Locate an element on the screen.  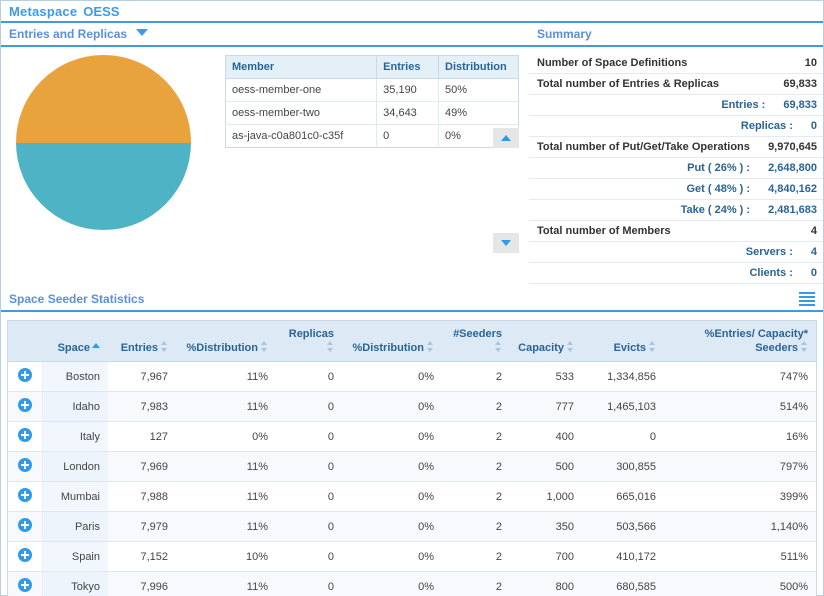
col-replica-distribution: %Distribution is located at coordinates (392, 341).